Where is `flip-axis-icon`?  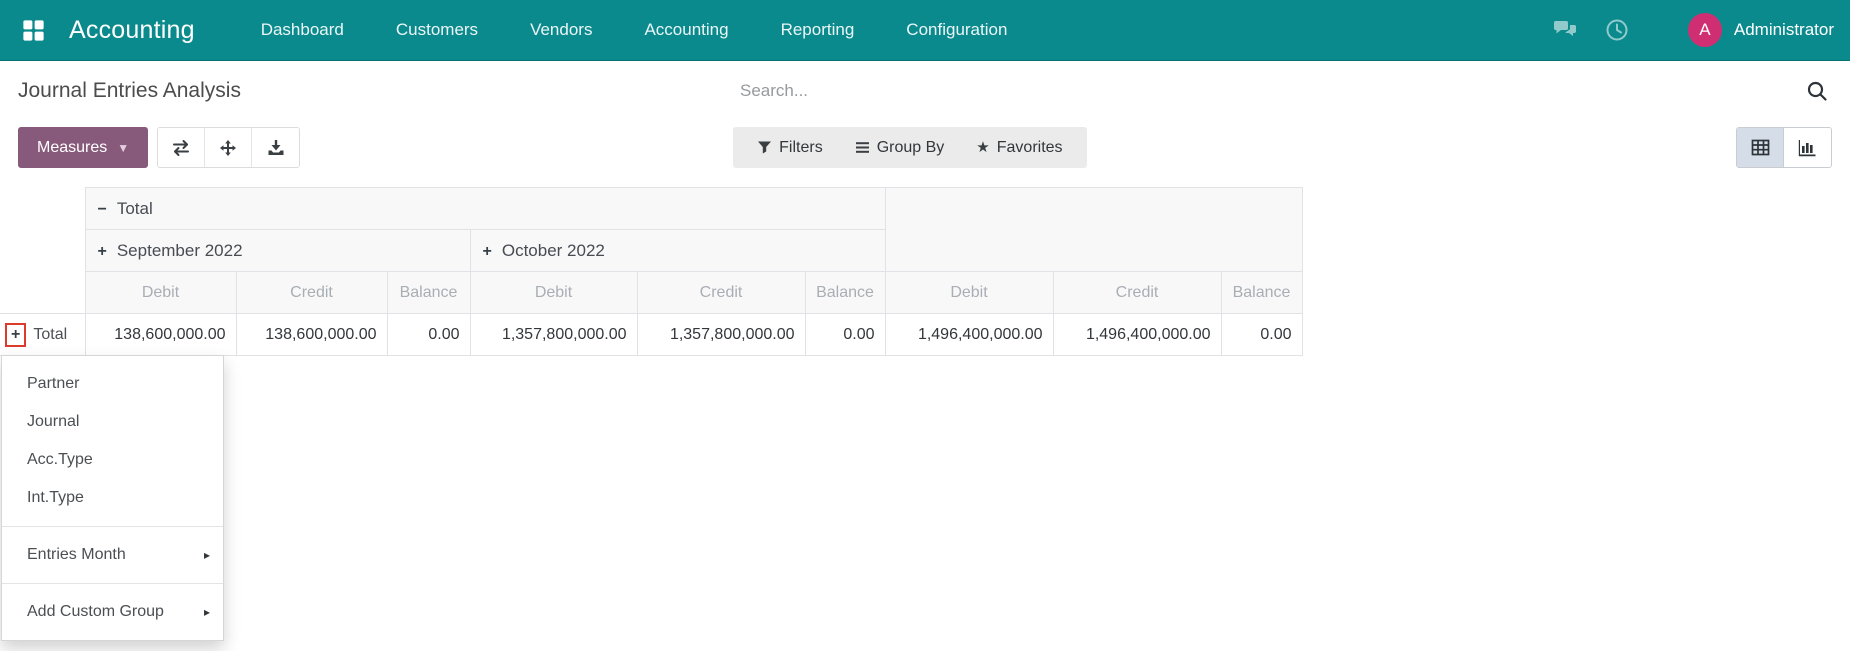 flip-axis-icon is located at coordinates (181, 147).